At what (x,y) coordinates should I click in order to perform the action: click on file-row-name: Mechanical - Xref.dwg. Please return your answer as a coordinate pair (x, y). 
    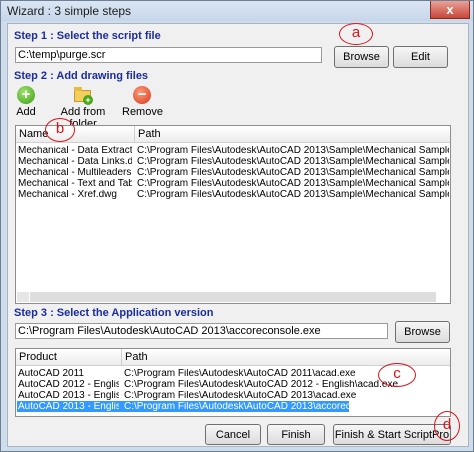
    Looking at the image, I should click on (75, 195).